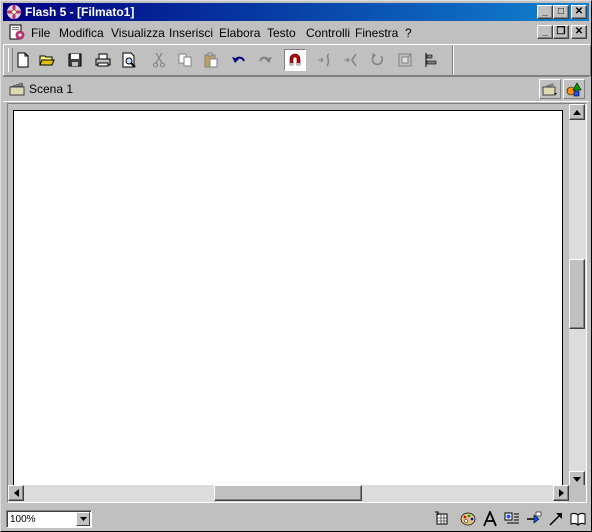 The image size is (592, 532). I want to click on window-title: Flash 5 - [Filmato1], so click(80, 12).